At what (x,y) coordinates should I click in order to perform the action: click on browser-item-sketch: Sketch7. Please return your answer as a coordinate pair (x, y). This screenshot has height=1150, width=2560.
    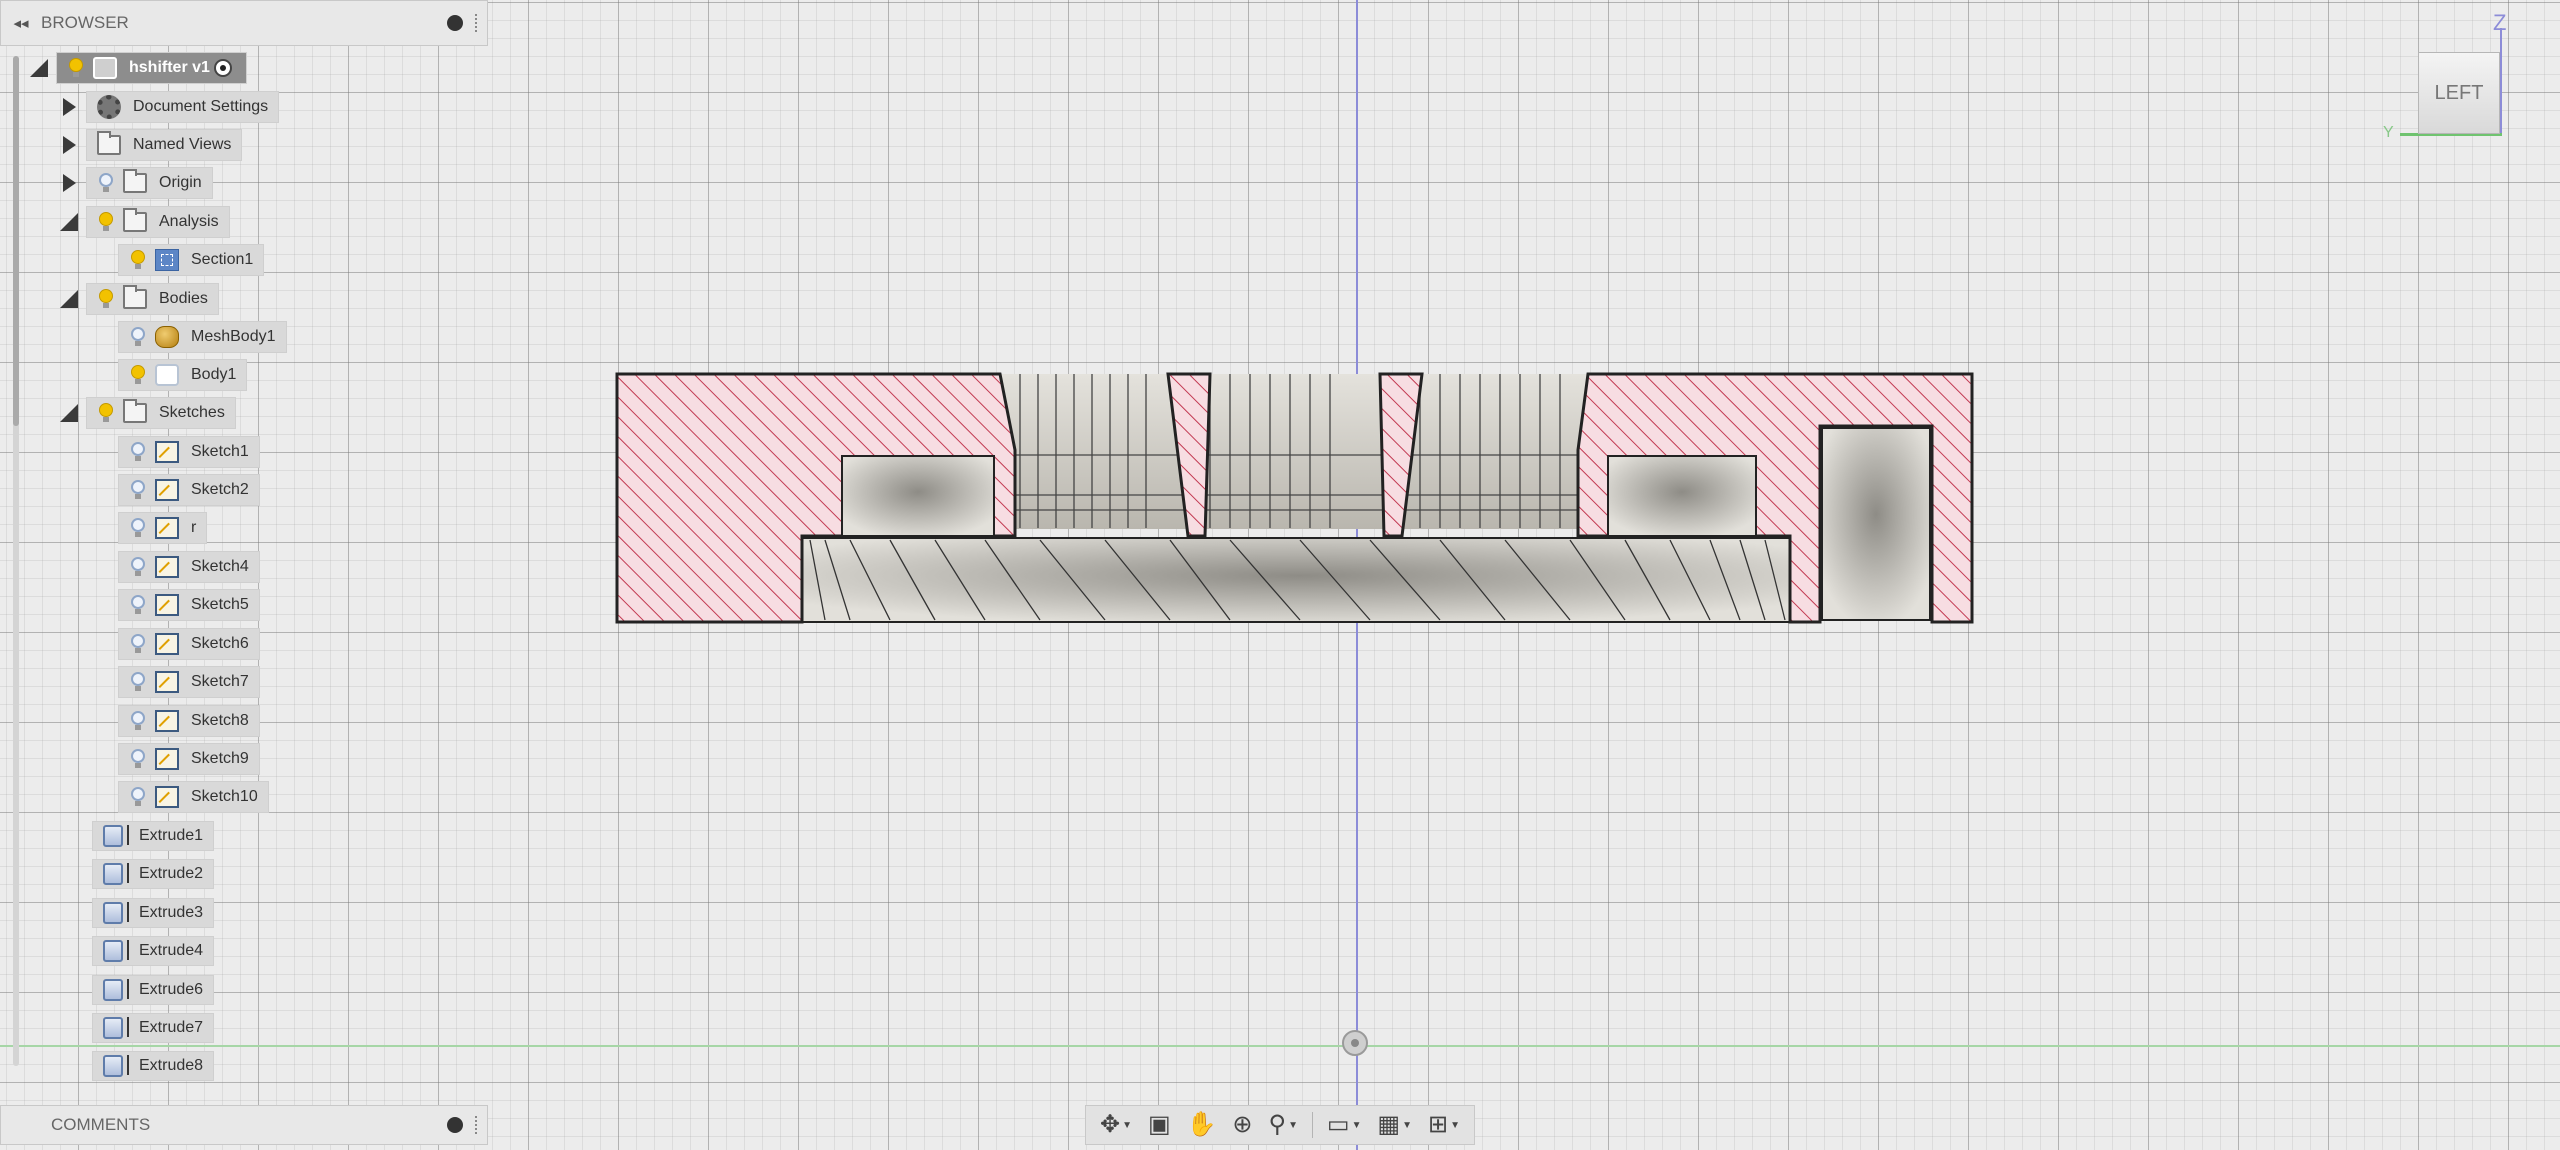
    Looking at the image, I should click on (189, 682).